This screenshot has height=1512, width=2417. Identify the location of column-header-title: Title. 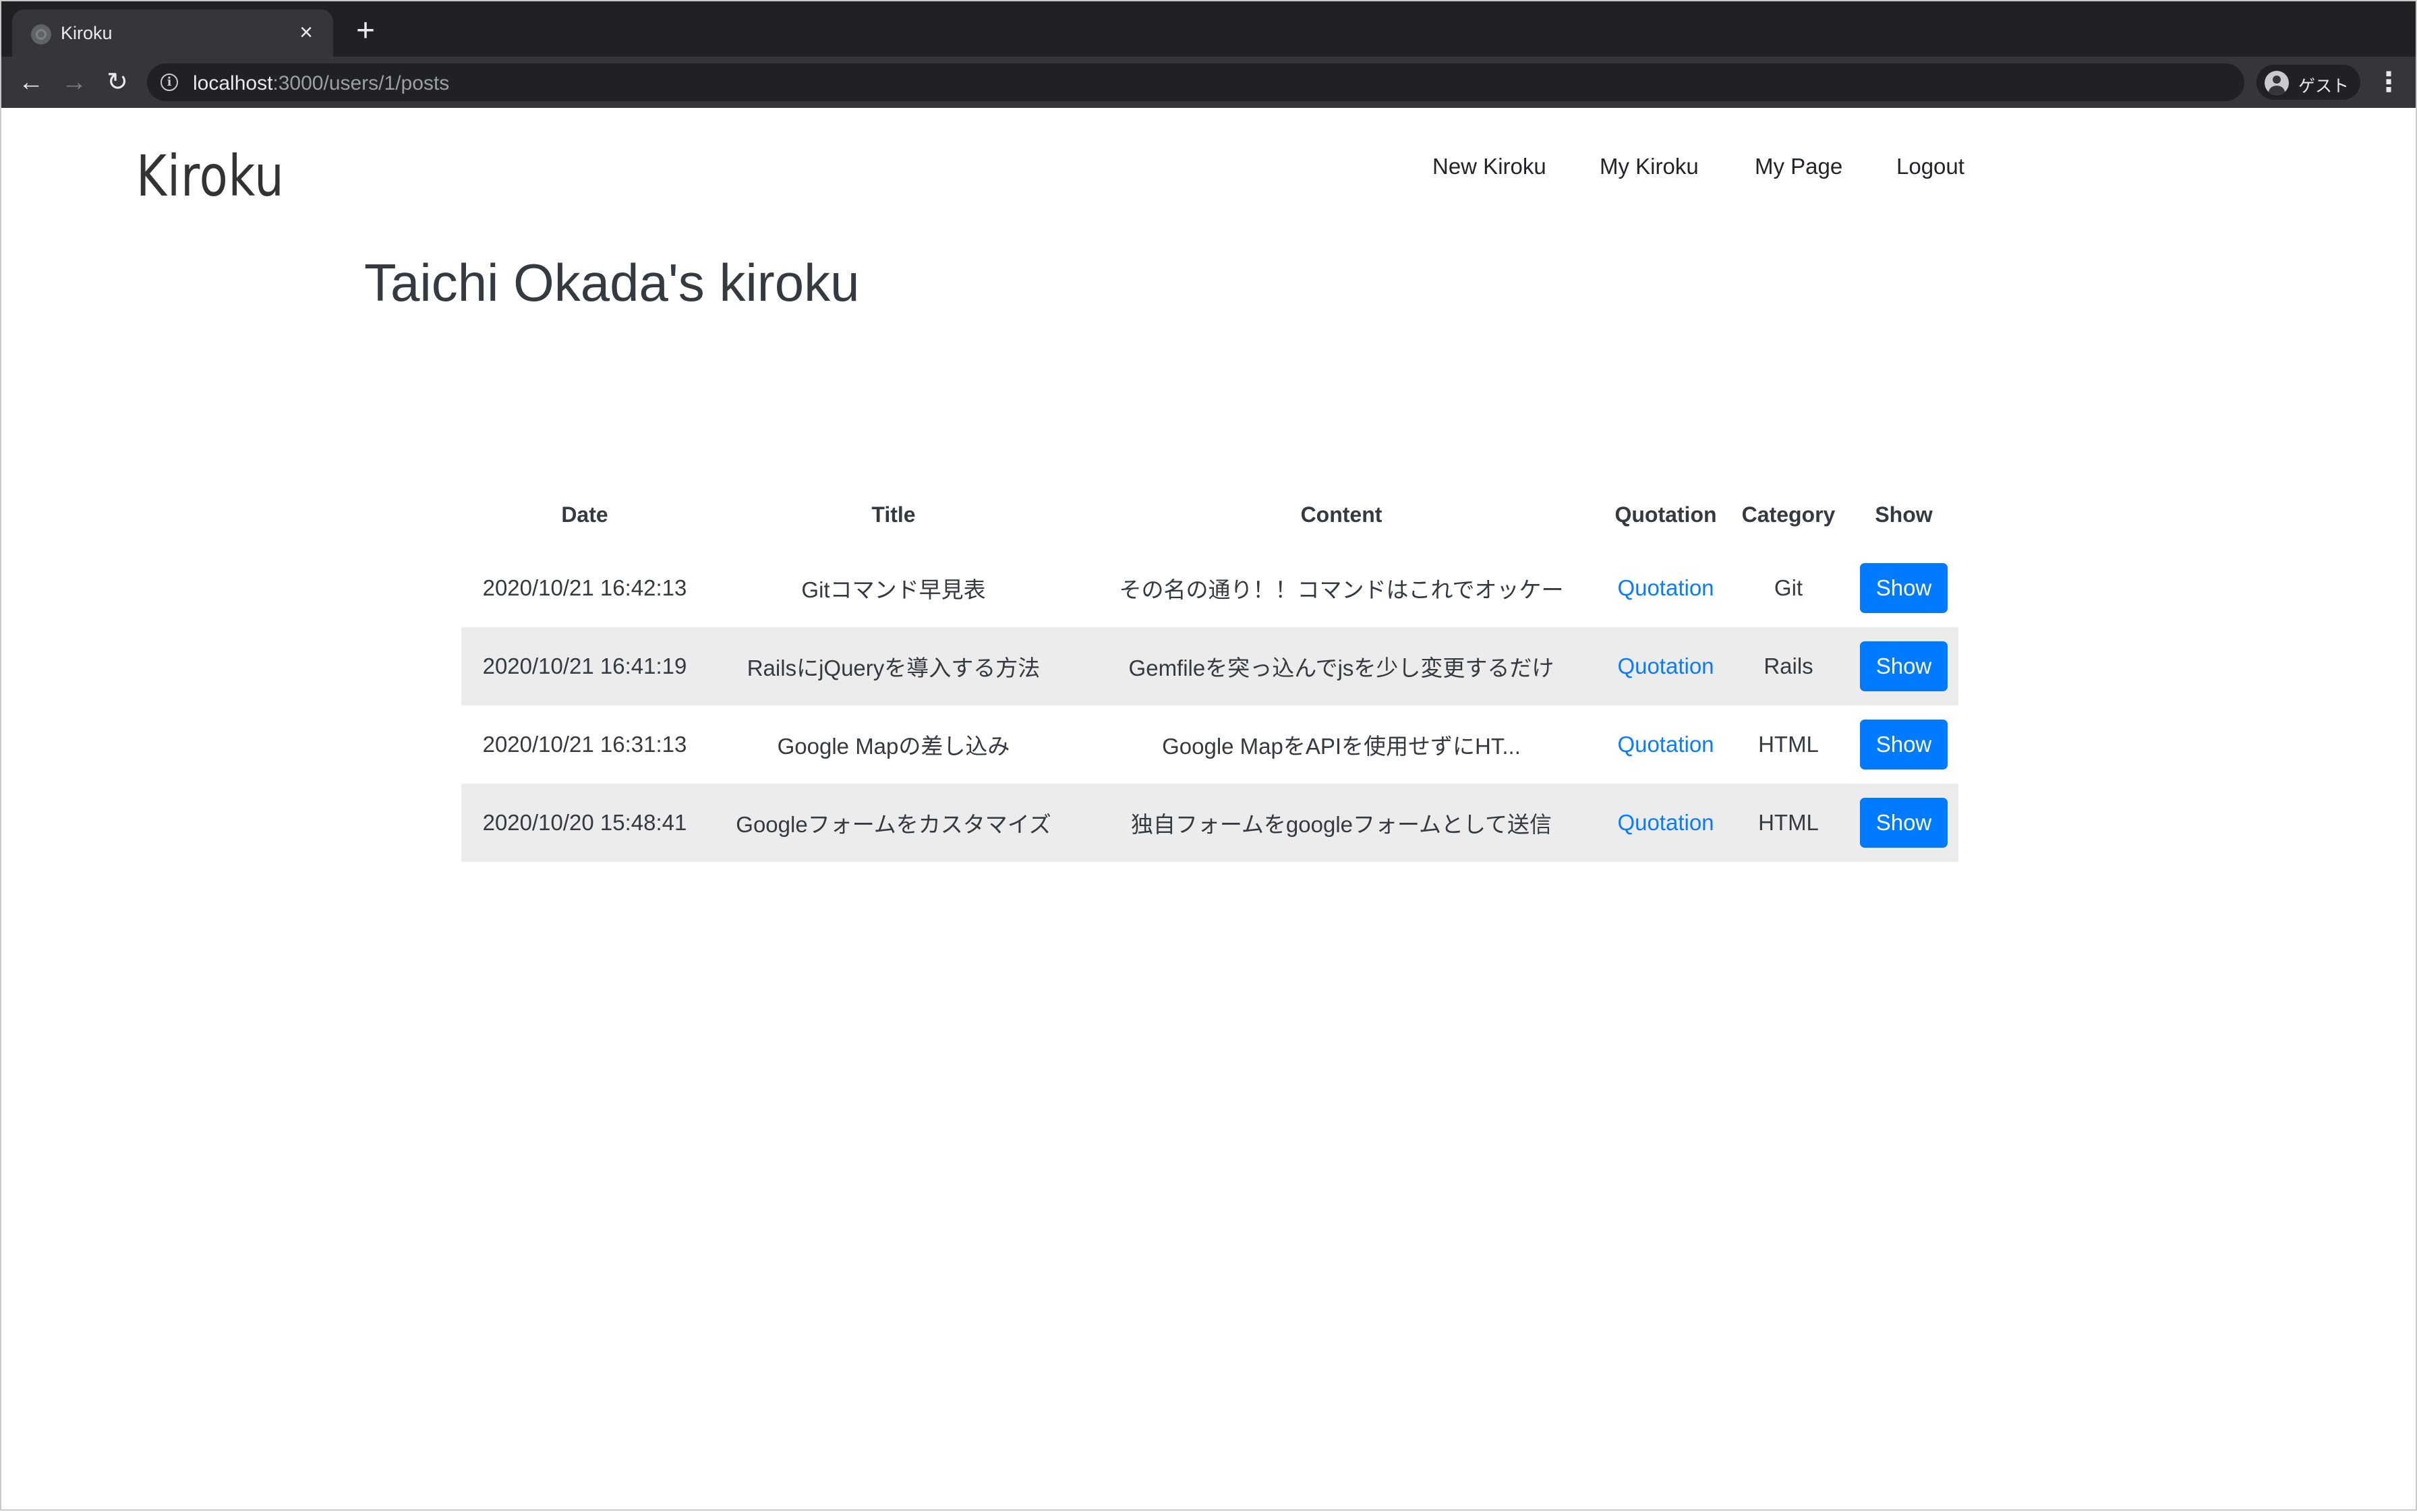
(893, 514).